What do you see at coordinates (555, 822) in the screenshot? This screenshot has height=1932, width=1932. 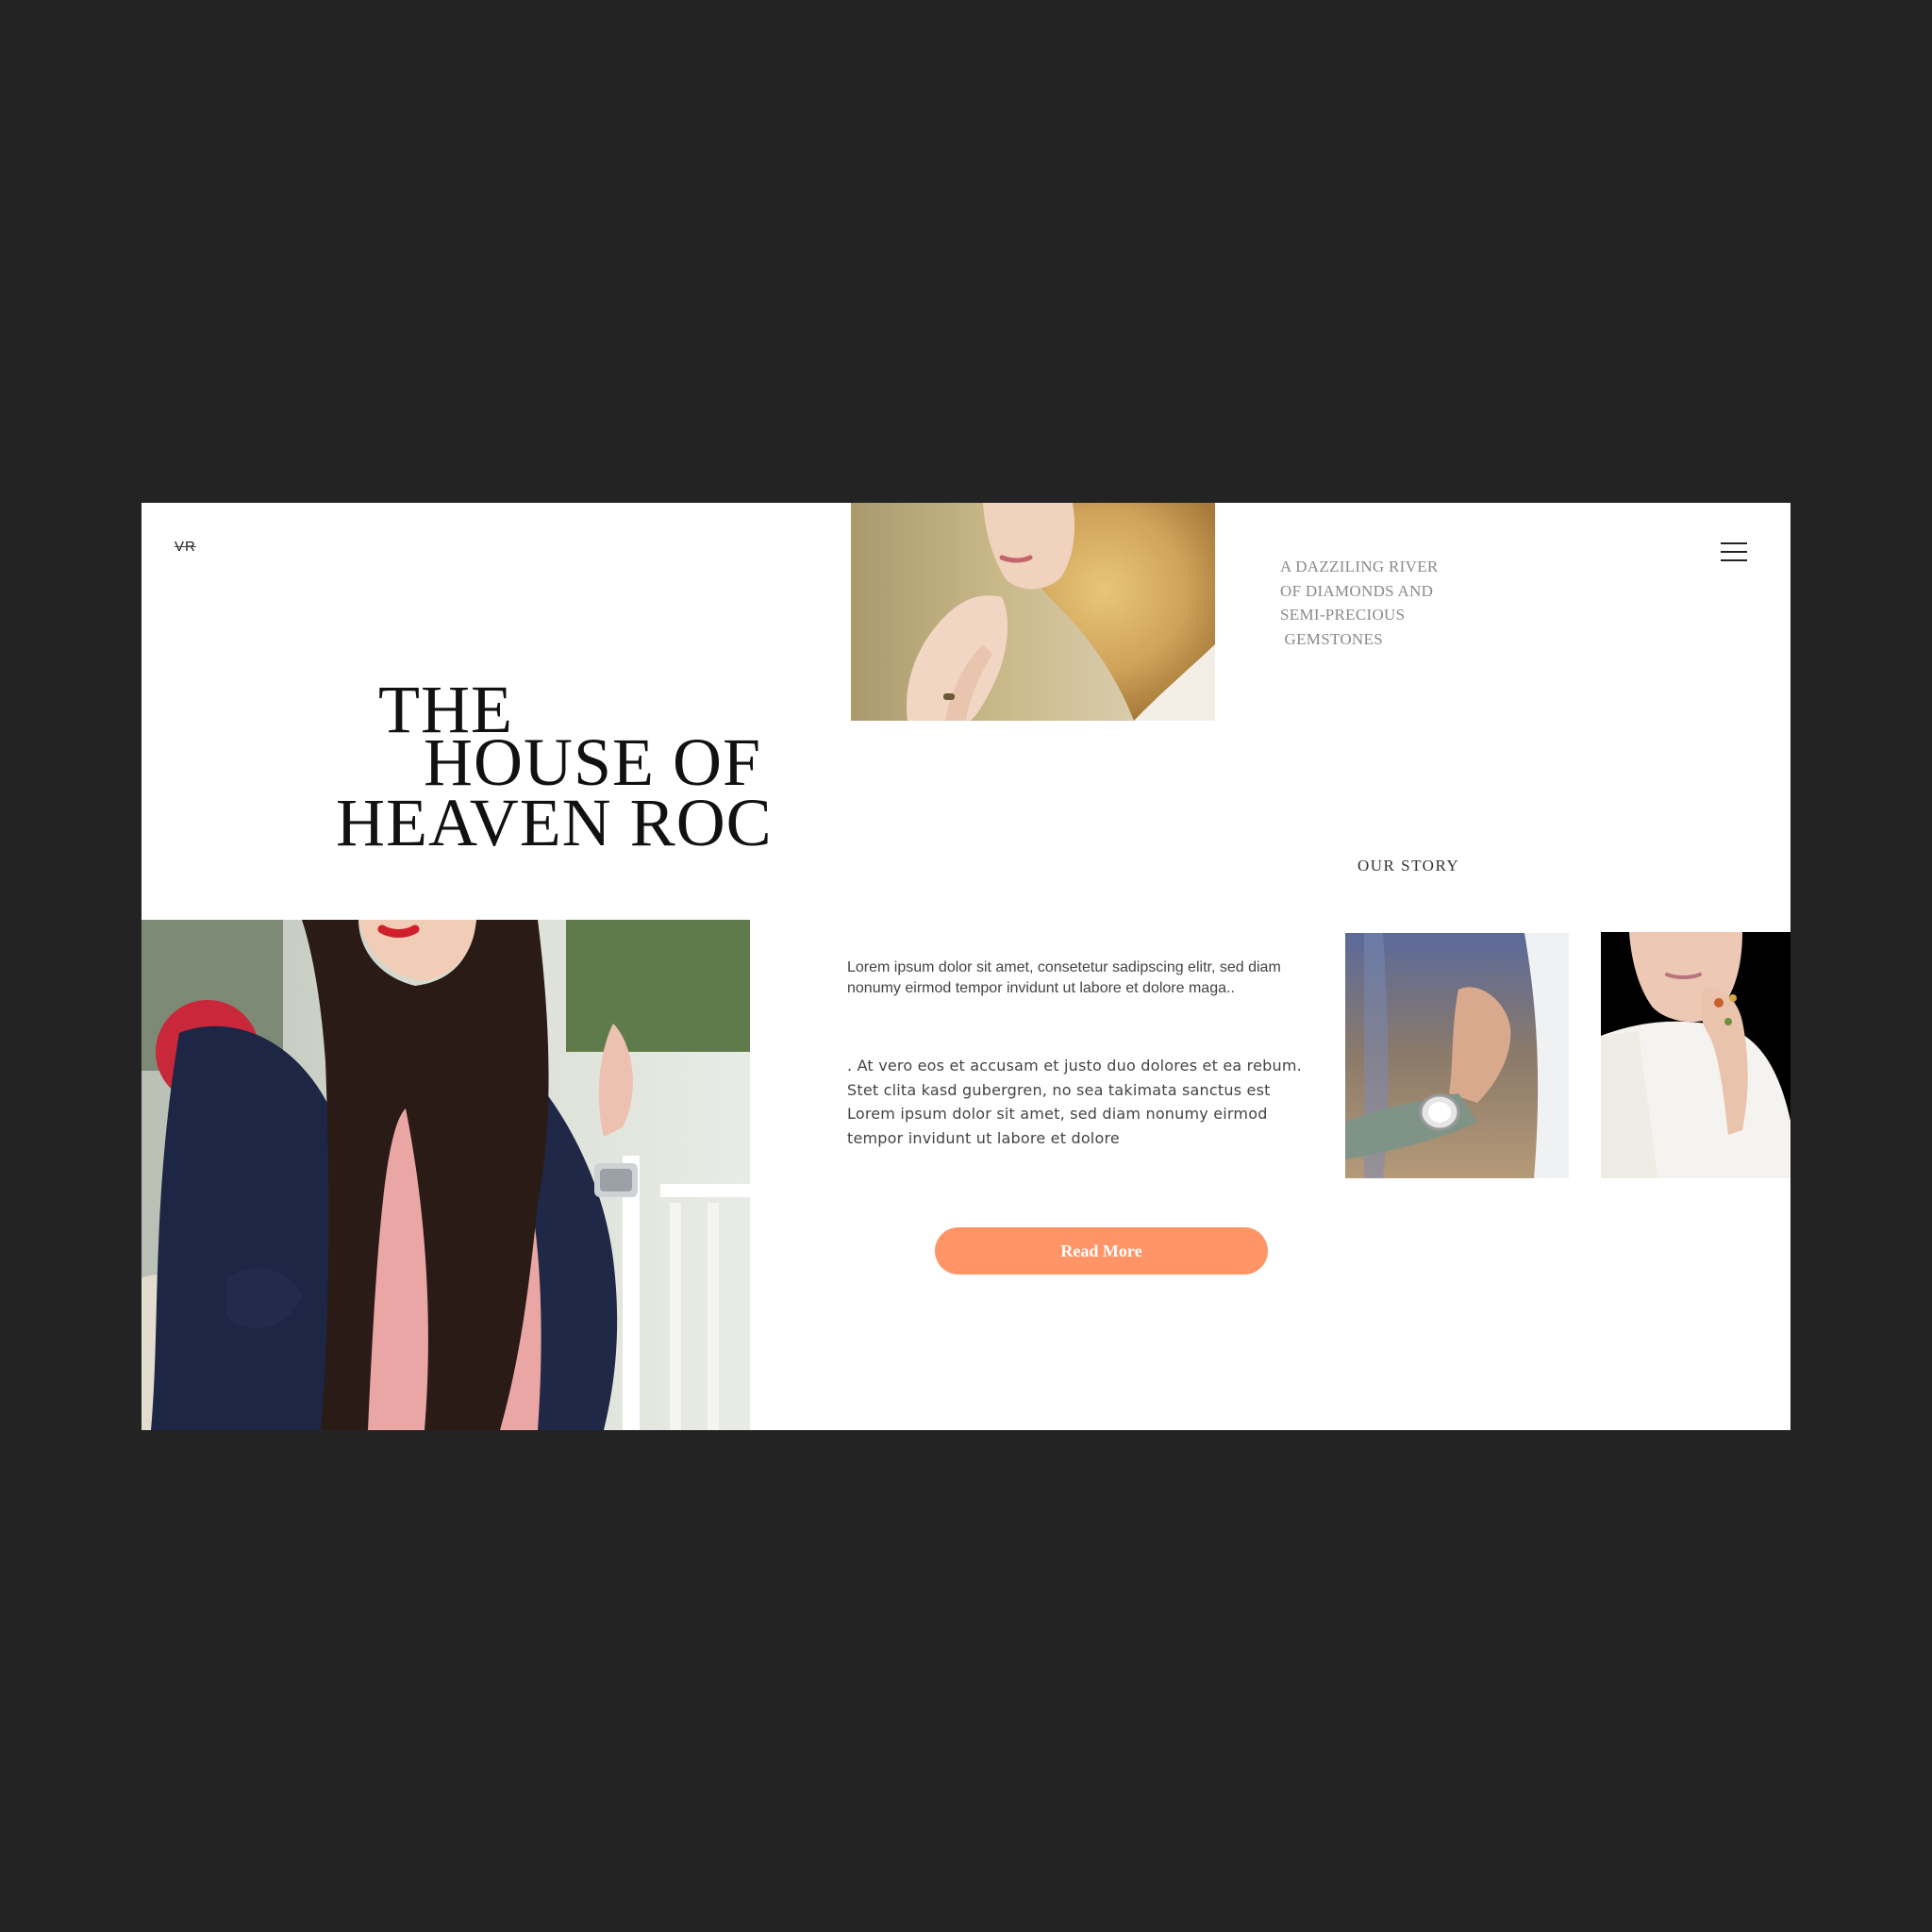 I see `hero-title-line-3: HEAVEN ROC` at bounding box center [555, 822].